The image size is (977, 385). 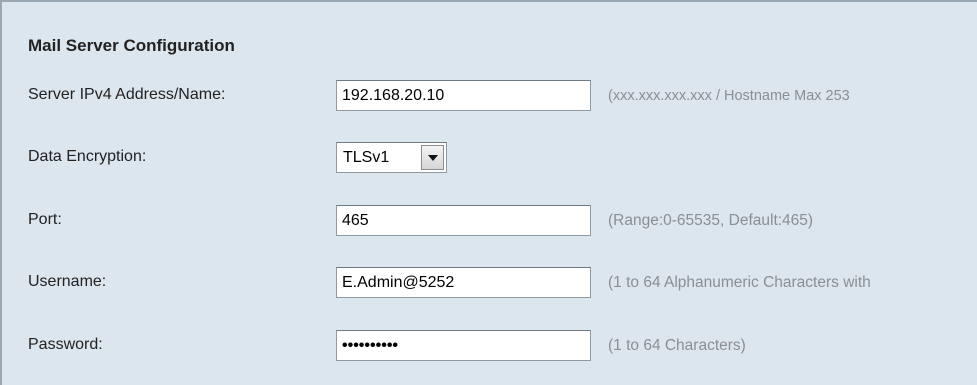 I want to click on port-hint: (Range:0-65535, Default:465), so click(x=711, y=220).